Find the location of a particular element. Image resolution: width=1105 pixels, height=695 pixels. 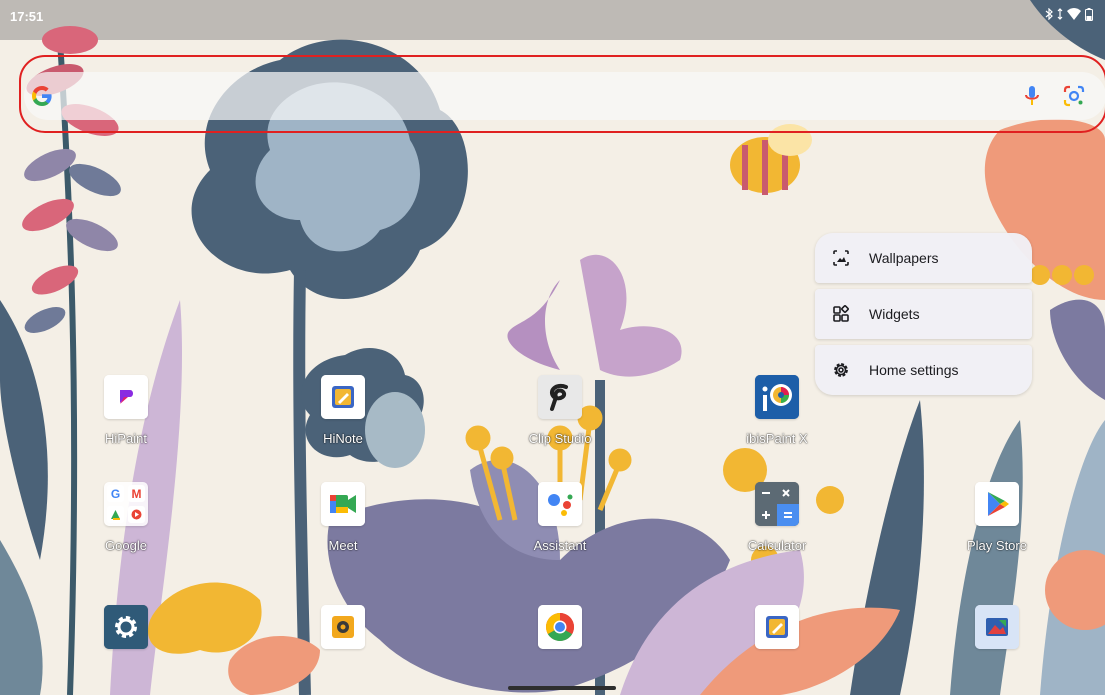

app-settings is located at coordinates (126, 645).